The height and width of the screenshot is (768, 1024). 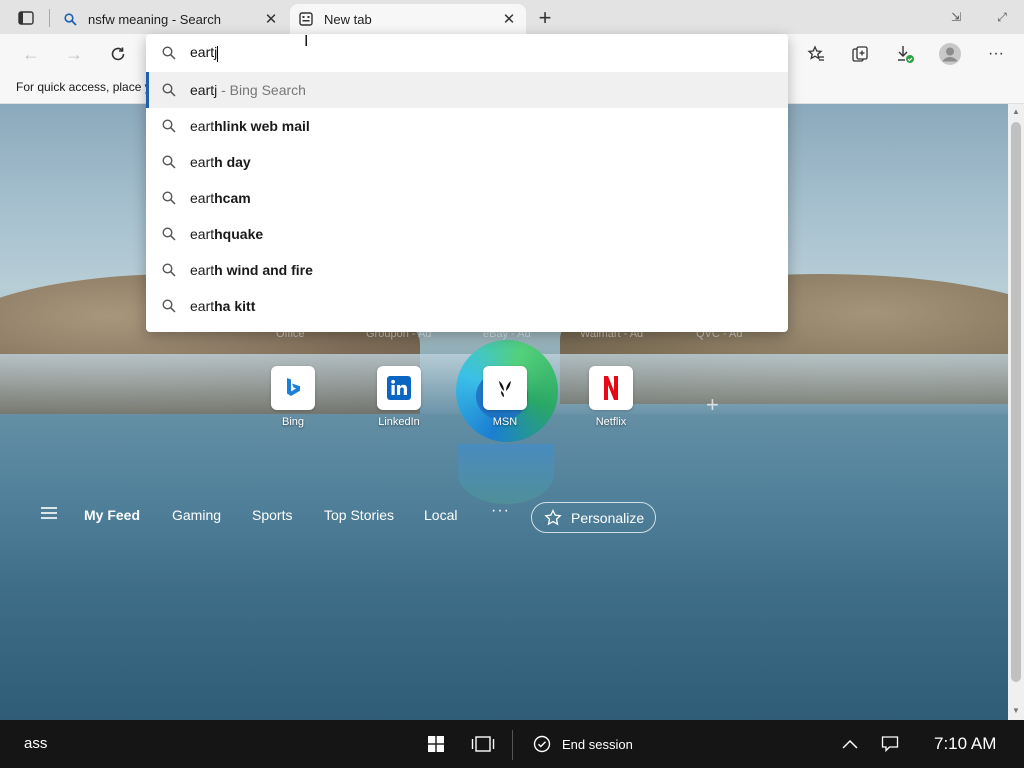 What do you see at coordinates (608, 517) in the screenshot?
I see `personalize-label: Personalize` at bounding box center [608, 517].